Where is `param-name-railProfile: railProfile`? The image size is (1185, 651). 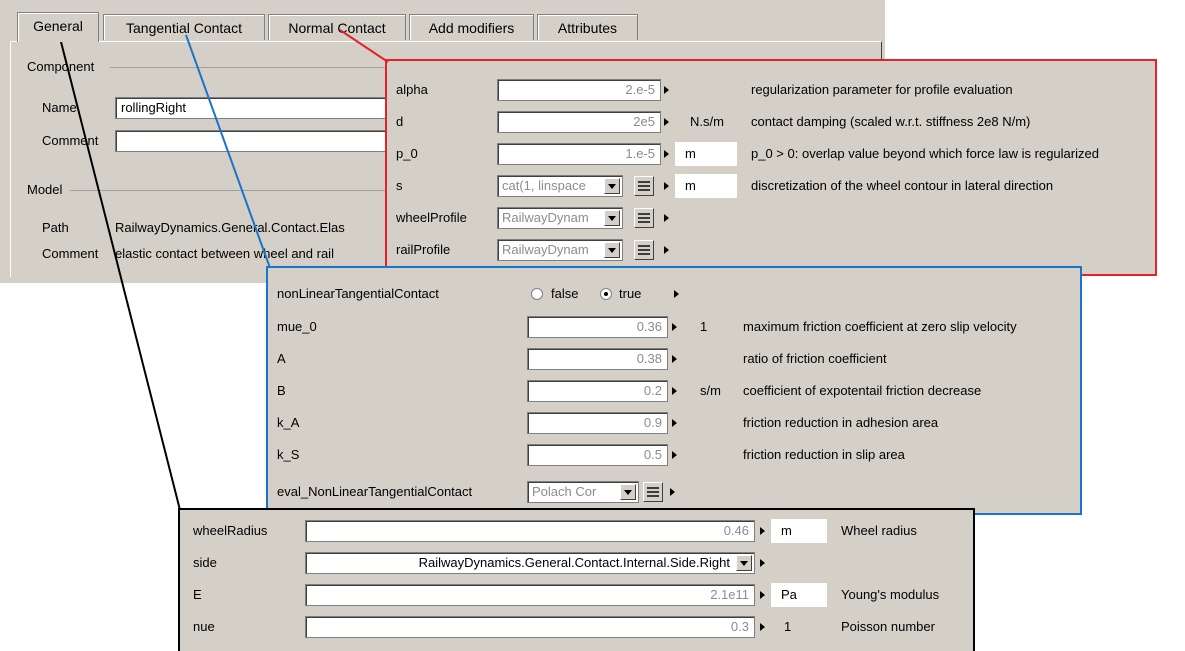
param-name-railProfile: railProfile is located at coordinates (423, 249).